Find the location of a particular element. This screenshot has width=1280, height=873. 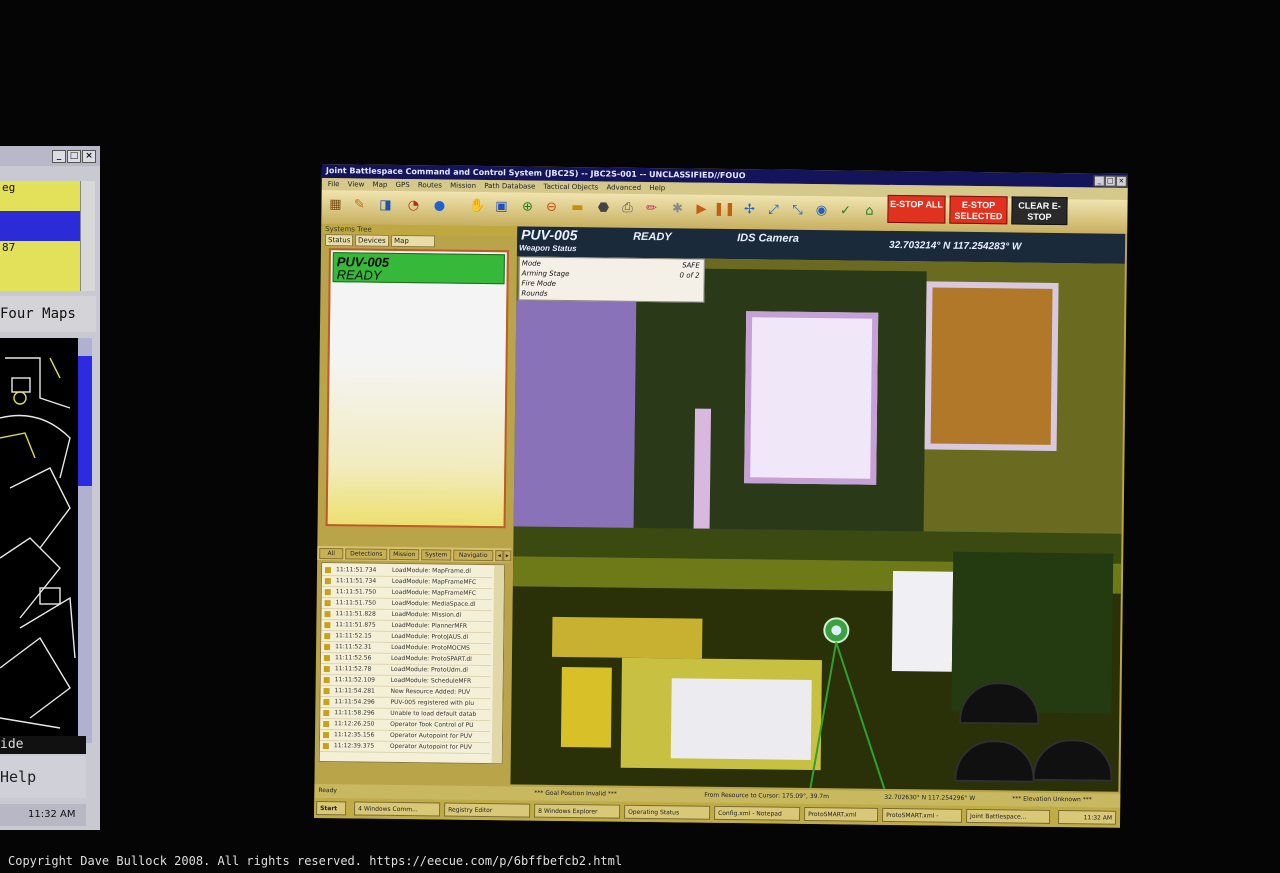

menu-advanced: Advanced is located at coordinates (623, 187).